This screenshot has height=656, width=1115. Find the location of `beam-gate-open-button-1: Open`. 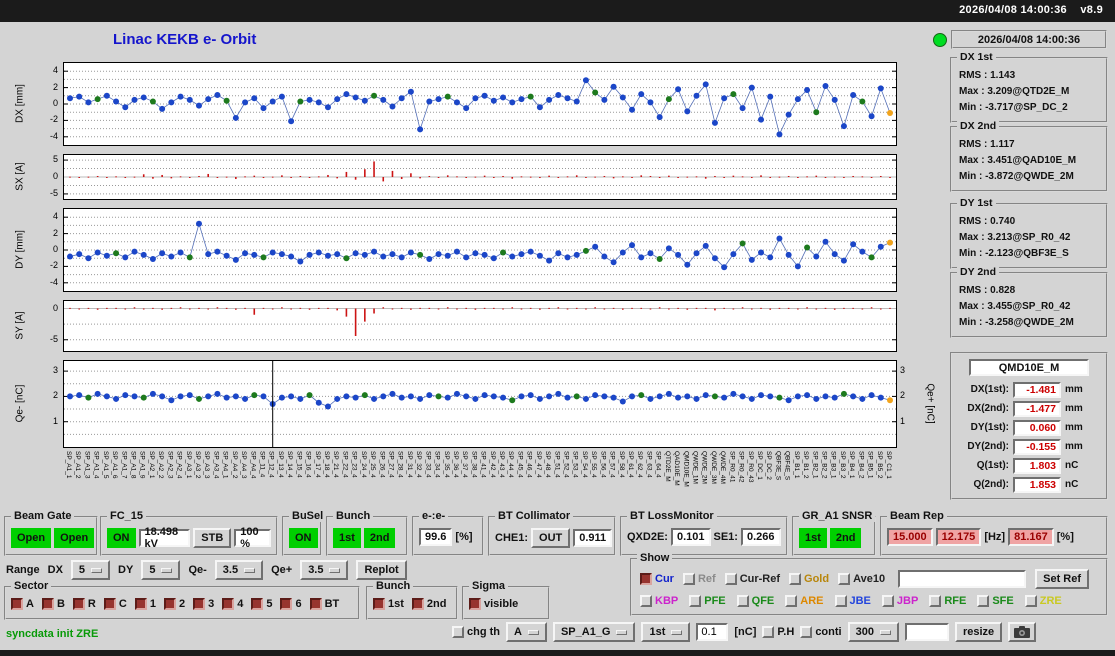

beam-gate-open-button-1: Open is located at coordinates (31, 538).